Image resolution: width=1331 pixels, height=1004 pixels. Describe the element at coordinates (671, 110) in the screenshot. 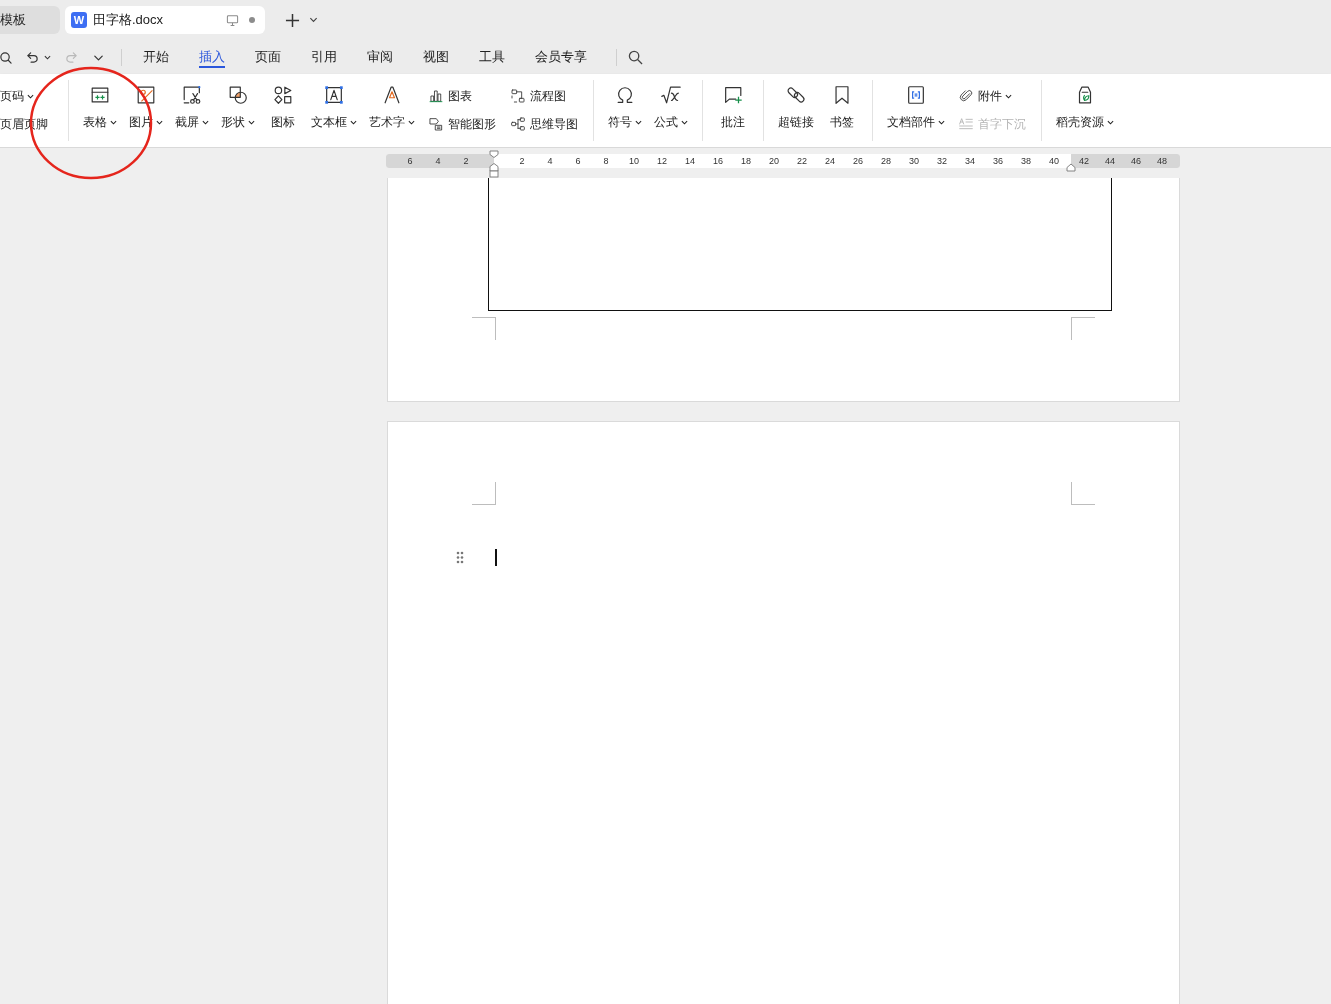

I see `ribbon-button: 公式` at that location.